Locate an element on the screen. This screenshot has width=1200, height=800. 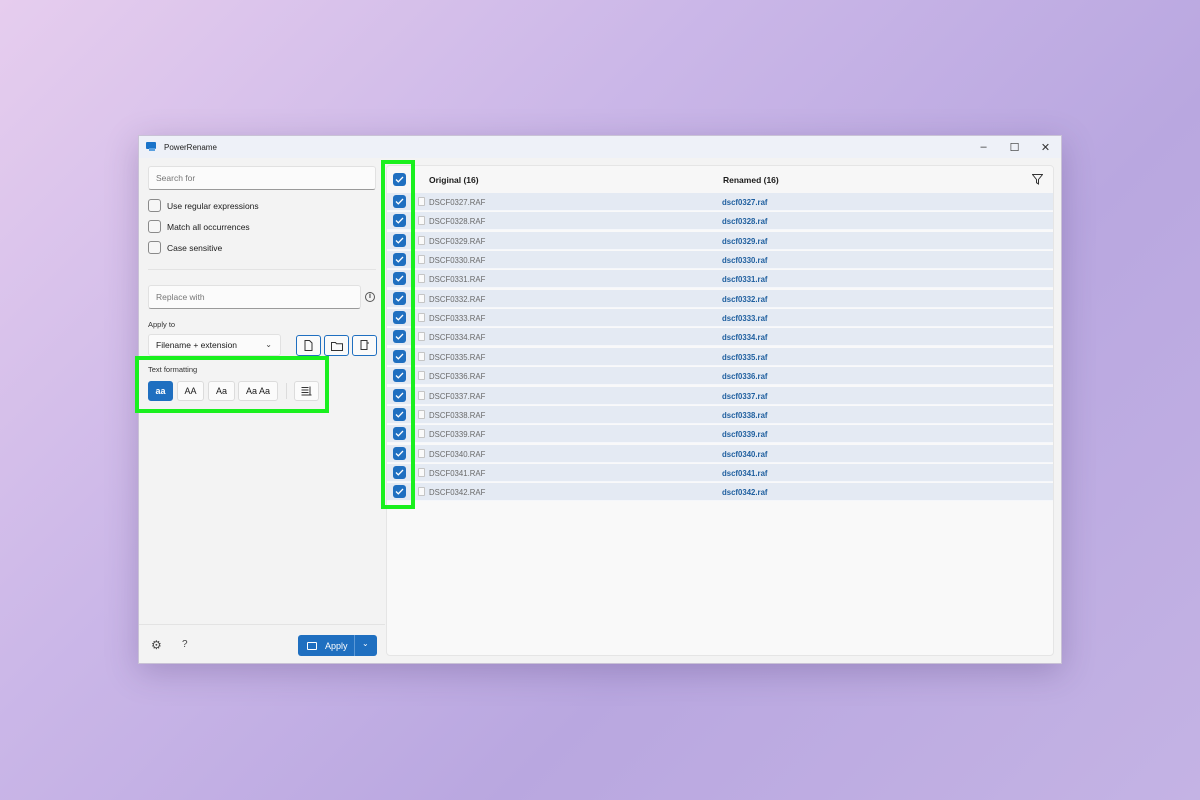
close-button: ✕ is located at coordinates (1045, 147).